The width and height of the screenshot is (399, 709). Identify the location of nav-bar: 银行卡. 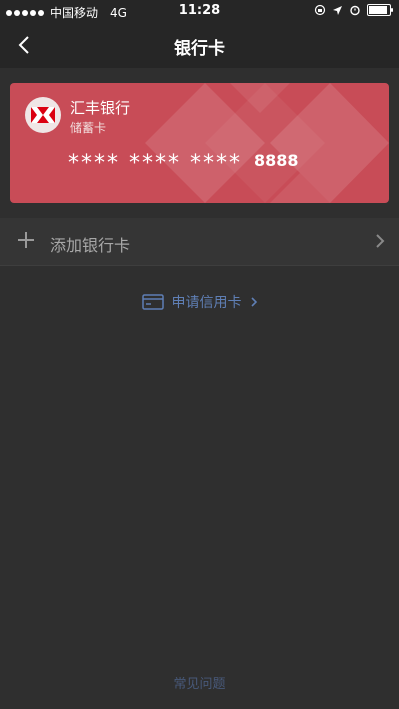
(199, 45).